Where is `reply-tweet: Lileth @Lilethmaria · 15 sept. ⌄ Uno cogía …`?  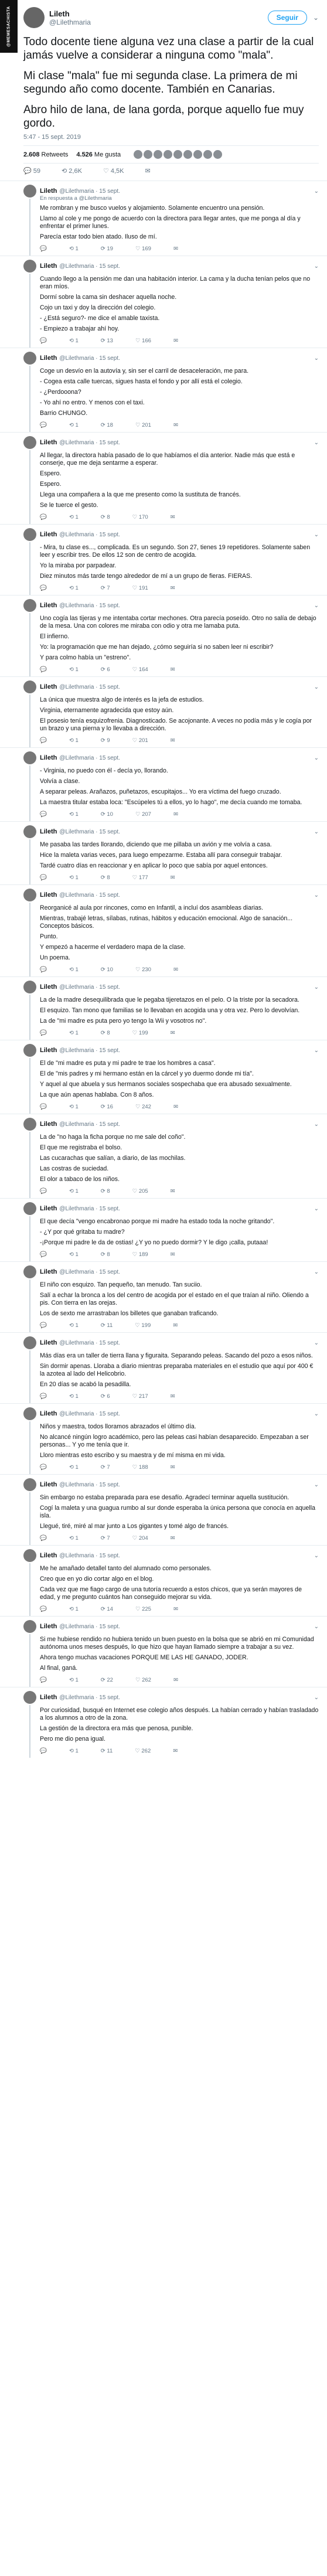 reply-tweet: Lileth @Lilethmaria · 15 sept. ⌄ Uno cogía … is located at coordinates (163, 635).